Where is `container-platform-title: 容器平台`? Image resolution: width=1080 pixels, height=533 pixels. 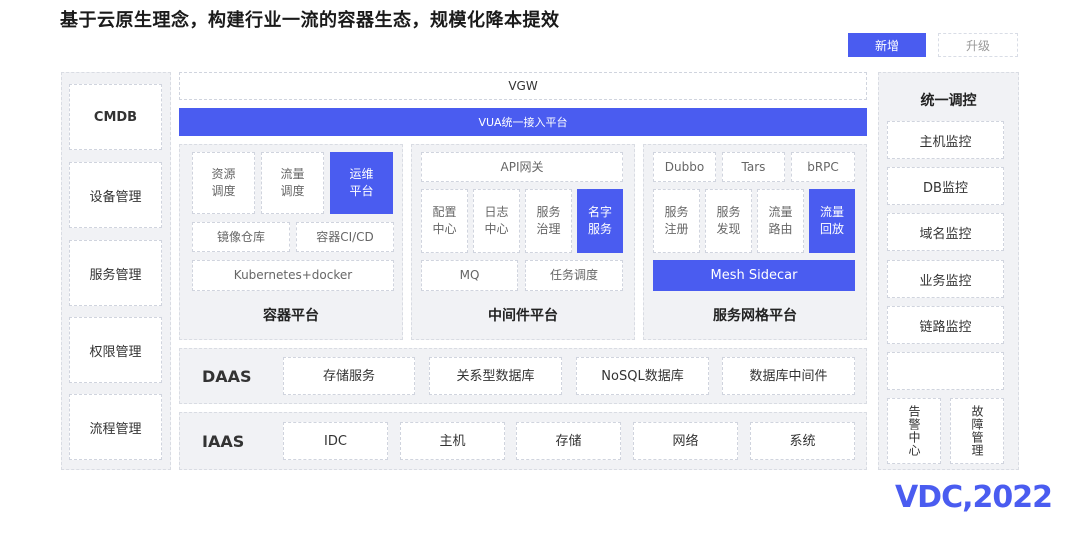
container-platform-title: 容器平台 is located at coordinates (291, 316).